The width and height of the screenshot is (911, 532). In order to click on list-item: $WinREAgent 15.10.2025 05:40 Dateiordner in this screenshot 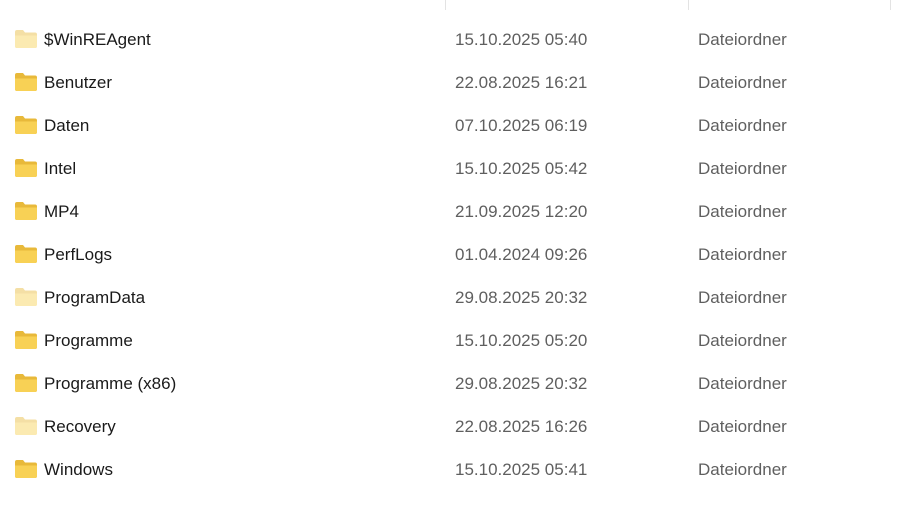, I will do `click(455, 40)`.